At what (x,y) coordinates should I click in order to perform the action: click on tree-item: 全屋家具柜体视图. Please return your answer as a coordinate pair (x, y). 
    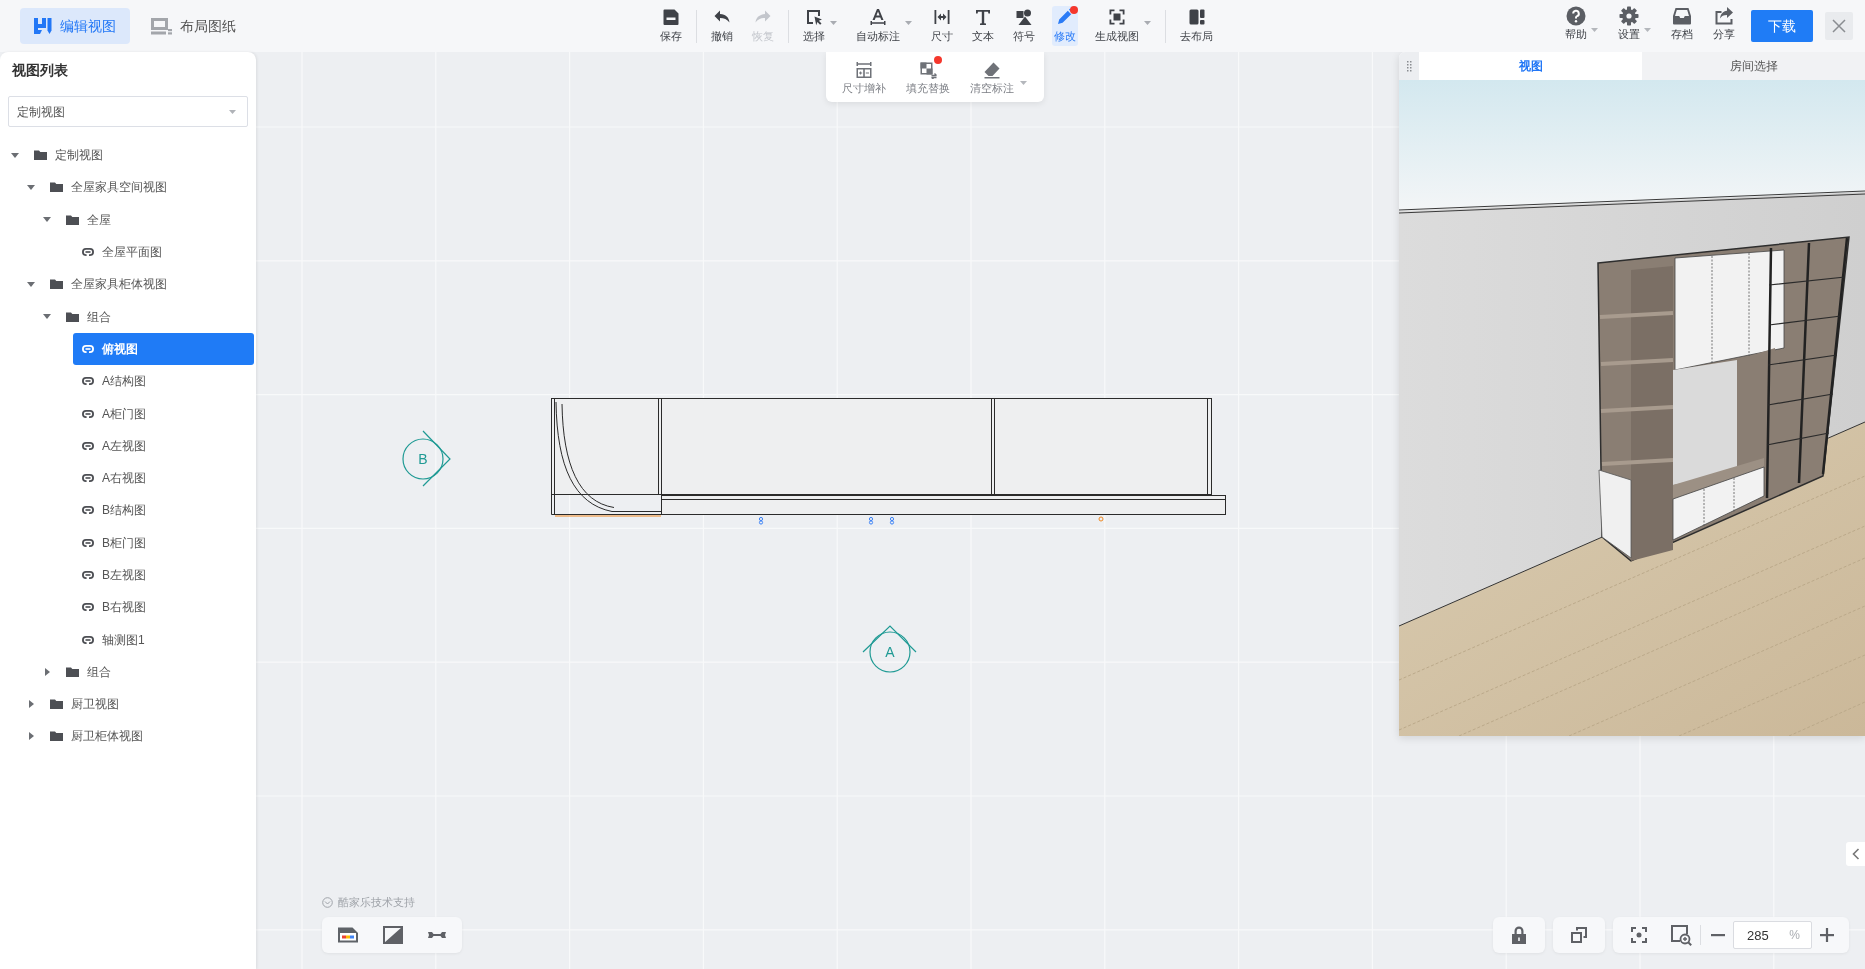
    Looking at the image, I should click on (108, 284).